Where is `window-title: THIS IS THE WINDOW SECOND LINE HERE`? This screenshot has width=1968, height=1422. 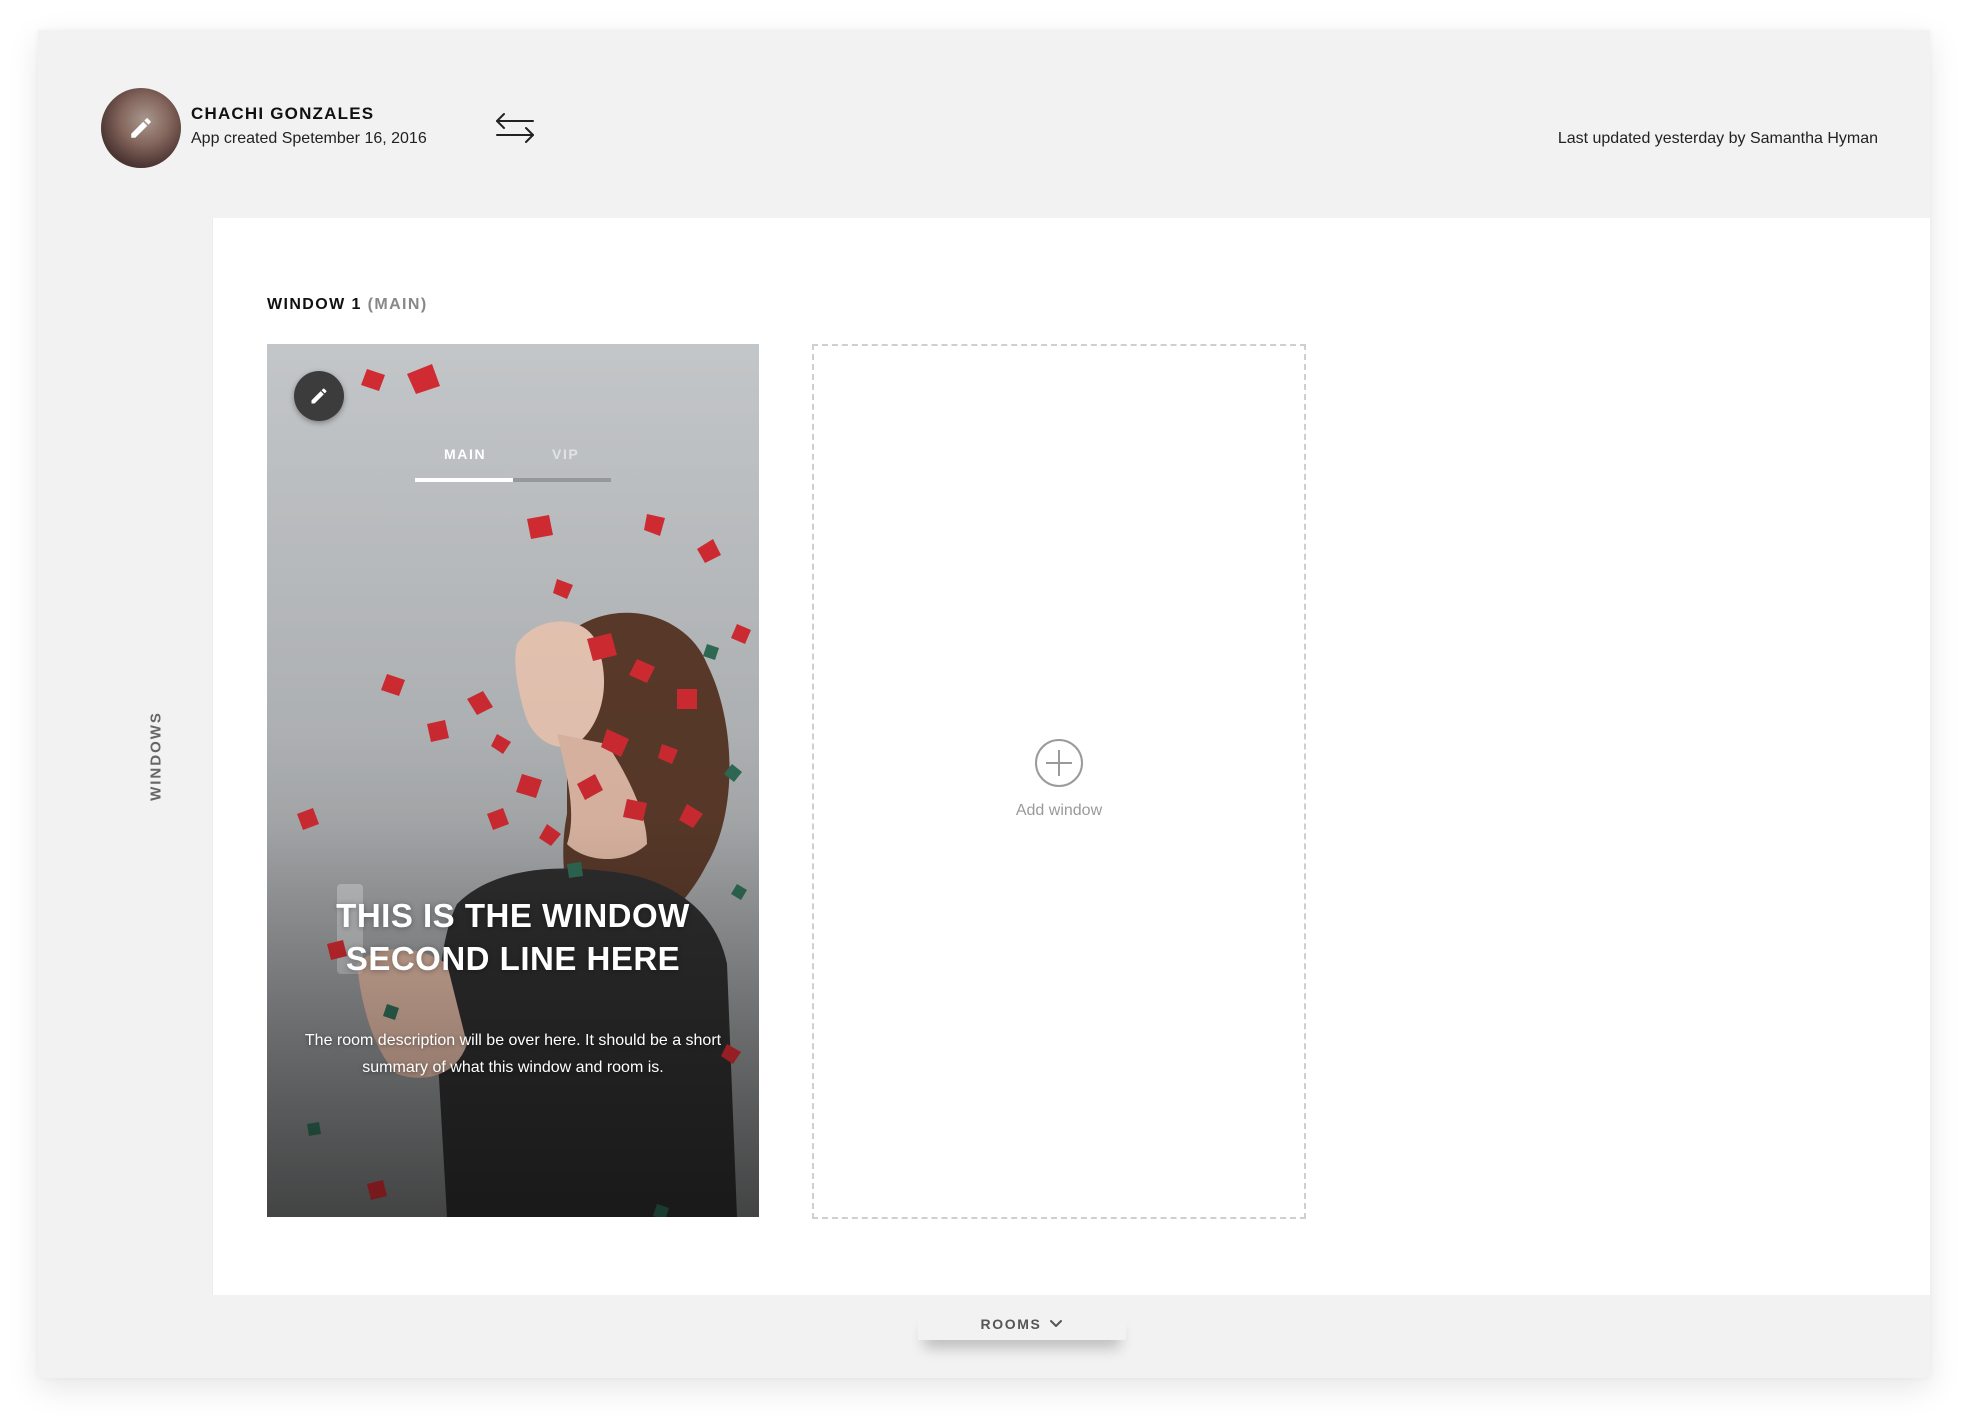
window-title: THIS IS THE WINDOW SECOND LINE HERE is located at coordinates (513, 937).